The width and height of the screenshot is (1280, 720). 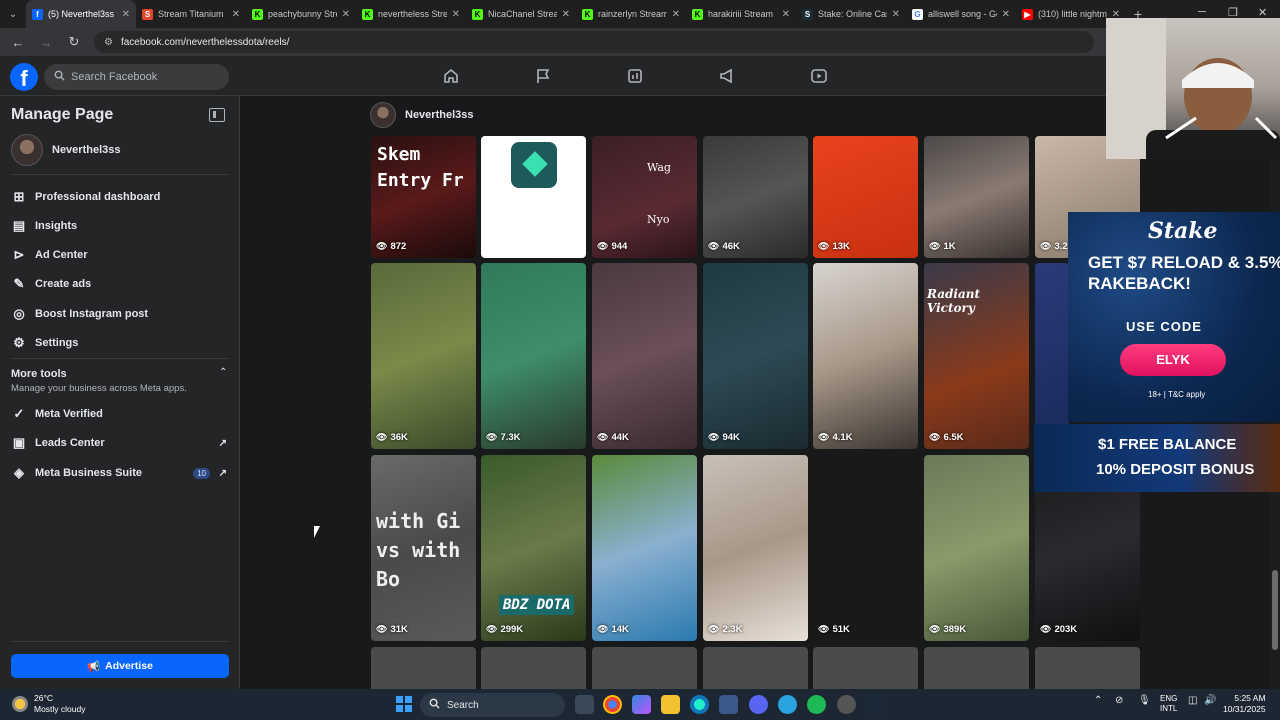 What do you see at coordinates (755, 548) in the screenshot?
I see `reel-thumbnail: 👁 2.3K` at bounding box center [755, 548].